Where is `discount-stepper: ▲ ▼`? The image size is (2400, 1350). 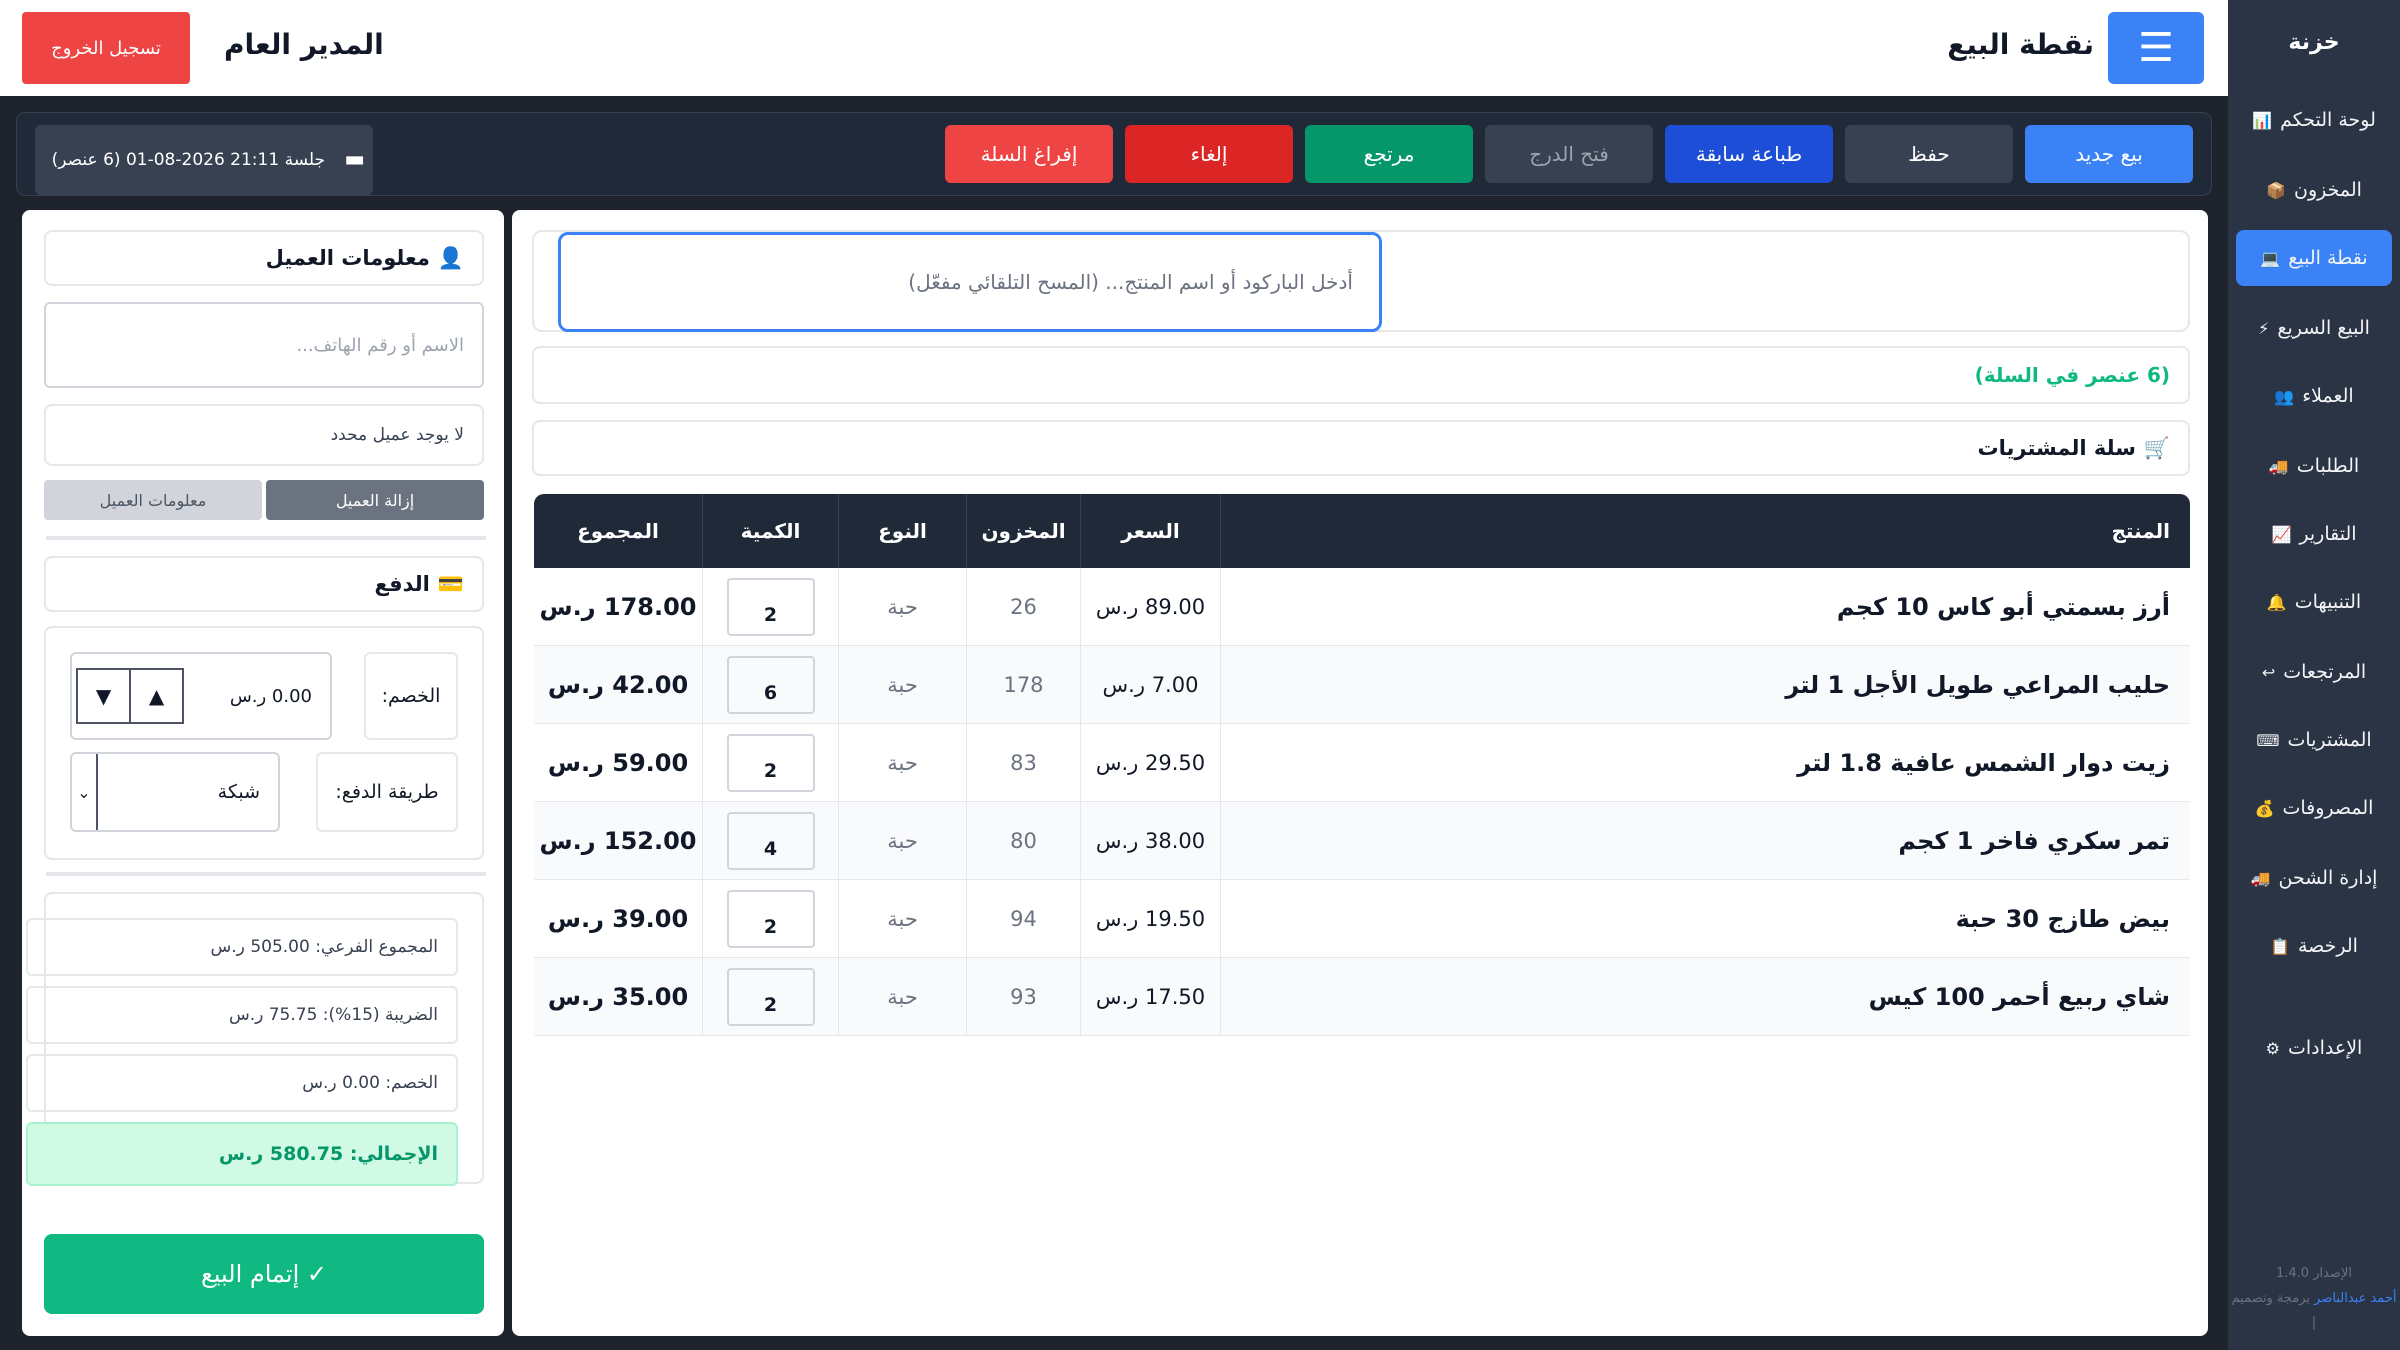 discount-stepper: ▲ ▼ is located at coordinates (130, 696).